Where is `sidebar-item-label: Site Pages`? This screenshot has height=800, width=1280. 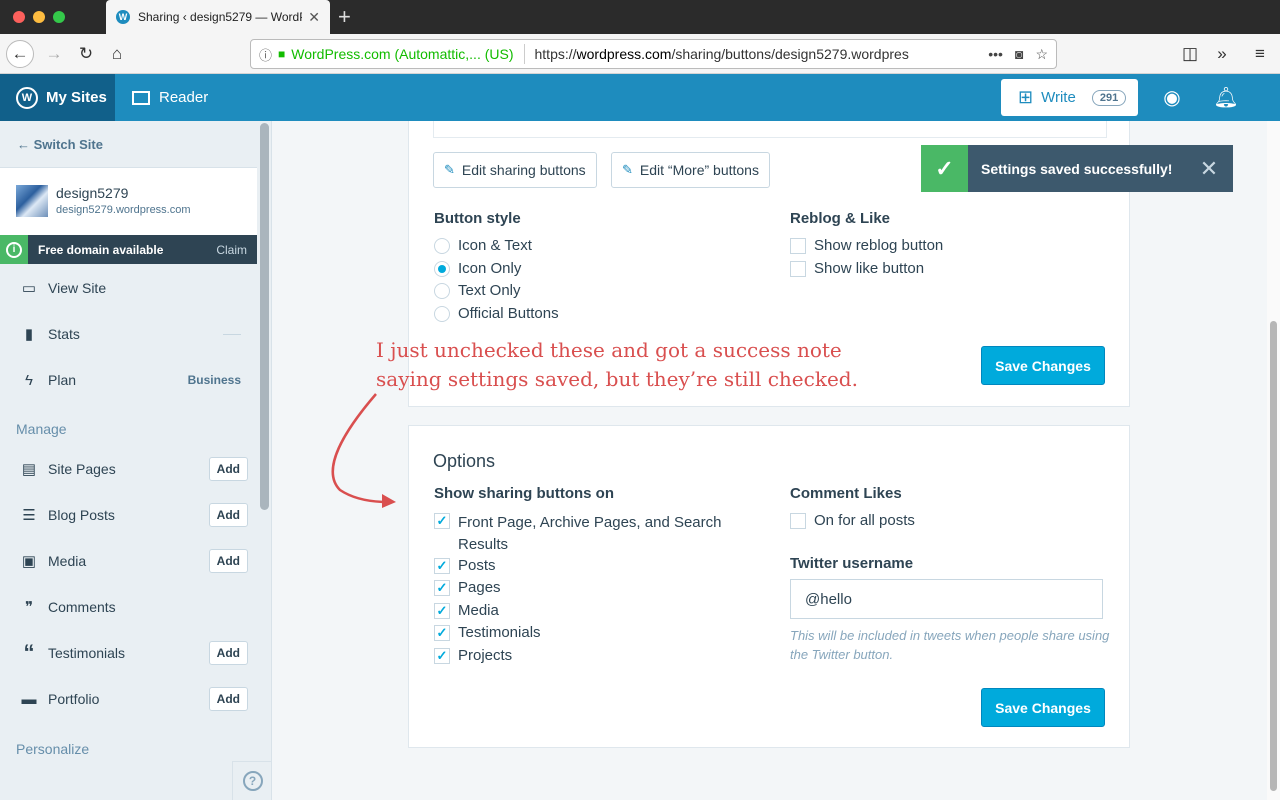
sidebar-item-label: Site Pages is located at coordinates (82, 469).